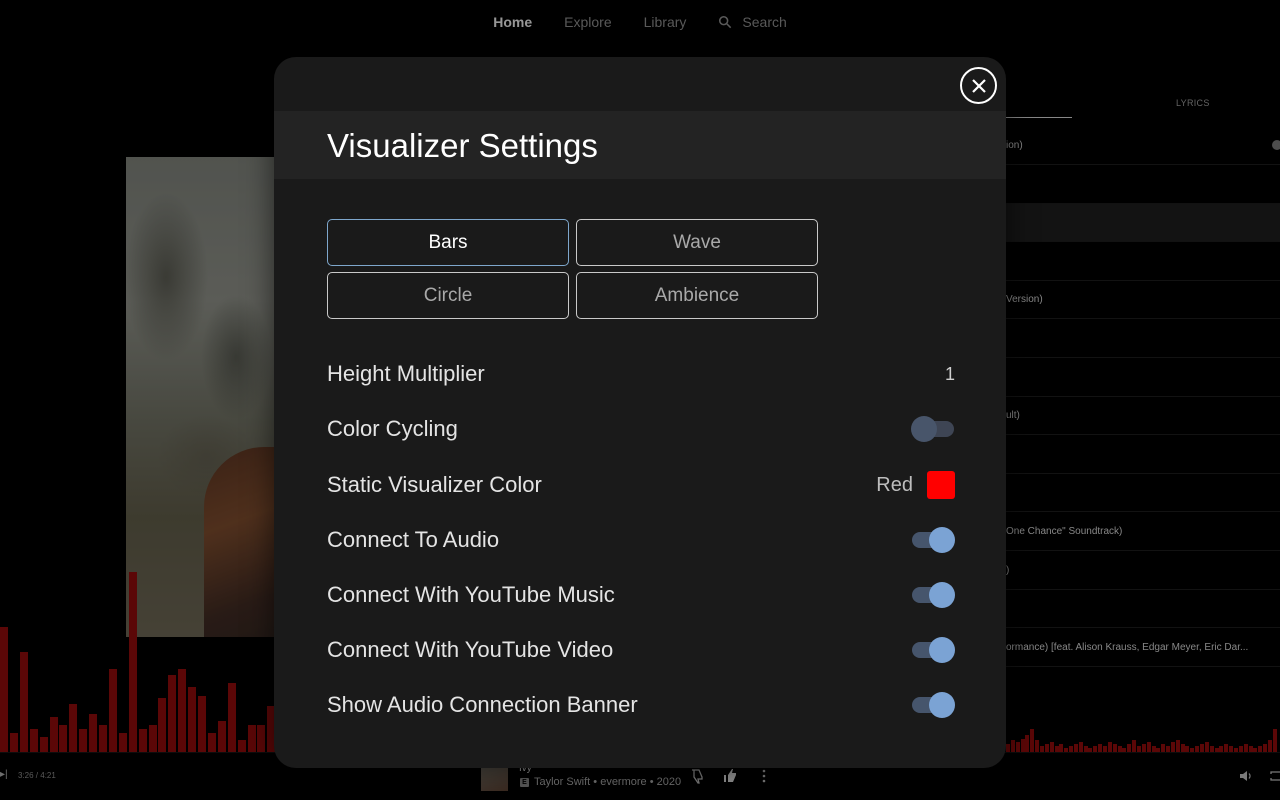  I want to click on color-cycling-toggle, so click(933, 429).